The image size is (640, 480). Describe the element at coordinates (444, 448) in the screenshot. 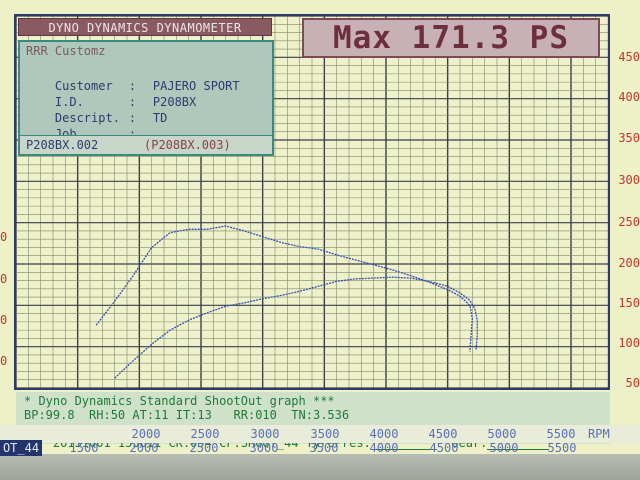

I see `rpm-tick-lower: 4500` at that location.